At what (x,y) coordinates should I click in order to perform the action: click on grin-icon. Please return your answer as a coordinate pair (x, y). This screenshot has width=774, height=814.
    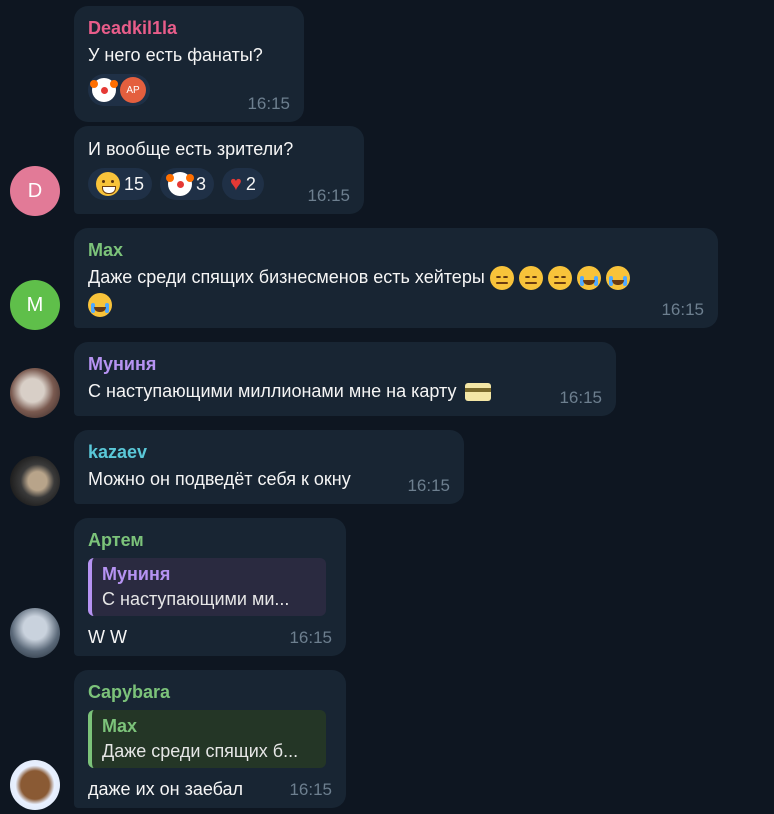
    Looking at the image, I should click on (108, 184).